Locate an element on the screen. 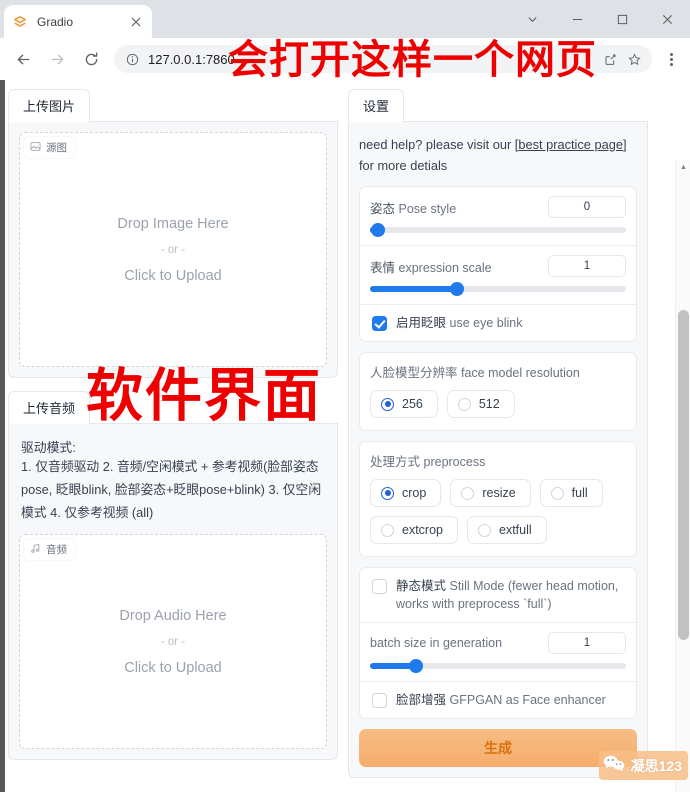 Image resolution: width=690 pixels, height=792 pixels. close-icon is located at coordinates (136, 22).